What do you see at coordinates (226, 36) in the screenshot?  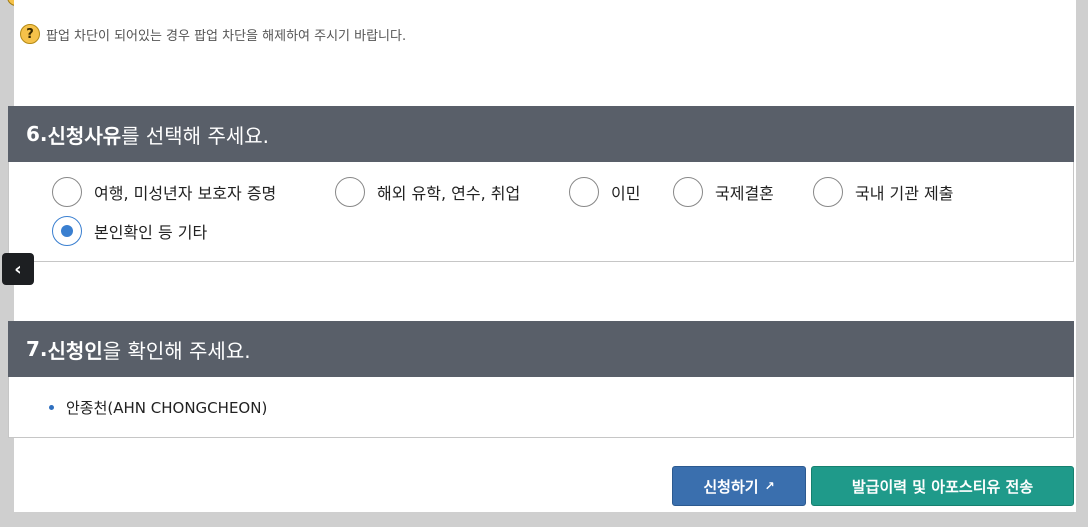 I see `popup-notice-text: 팝업 차단이 되어있는 경우 팝업 차단을 해제하여 주시기 바랍니다.` at bounding box center [226, 36].